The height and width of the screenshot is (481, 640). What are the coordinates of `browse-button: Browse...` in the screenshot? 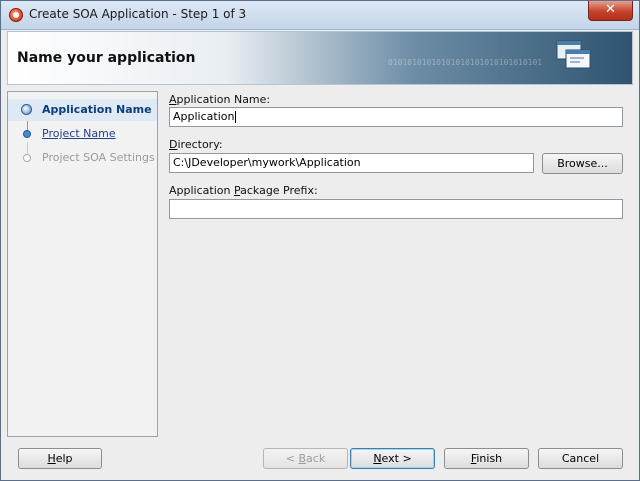 It's located at (582, 163).